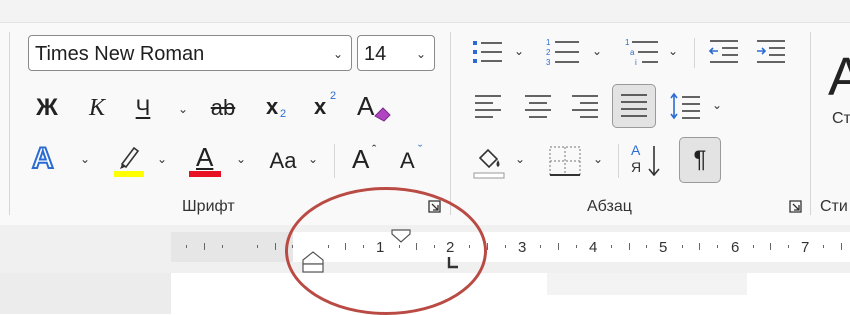 The width and height of the screenshot is (850, 315). What do you see at coordinates (183, 109) in the screenshot?
I see `underline-dropdown-icon: ⌄` at bounding box center [183, 109].